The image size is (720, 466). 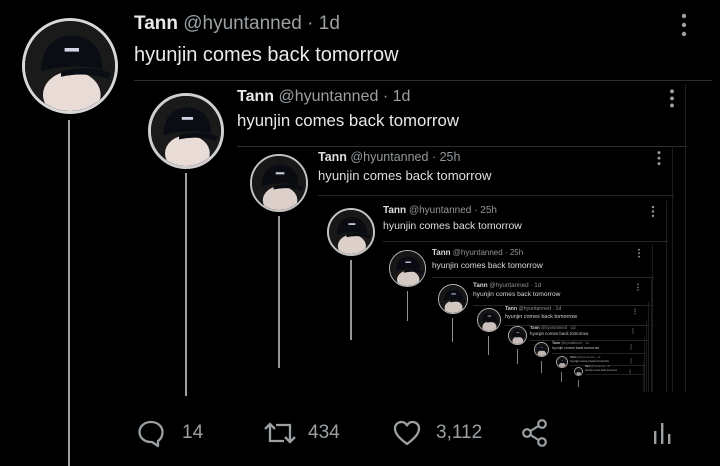 I want to click on retweet-icon, so click(x=280, y=433).